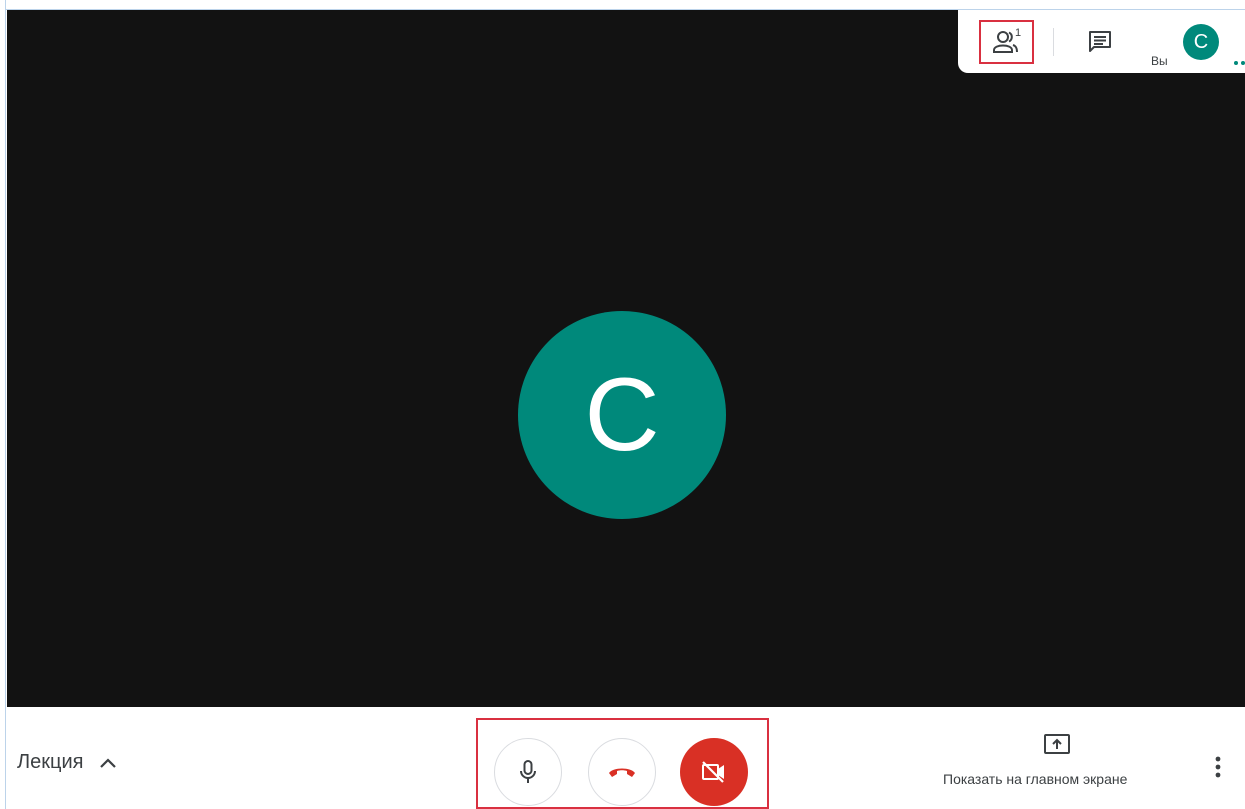 This screenshot has height=809, width=1245. What do you see at coordinates (1006, 42) in the screenshot?
I see `participants-button: 1` at bounding box center [1006, 42].